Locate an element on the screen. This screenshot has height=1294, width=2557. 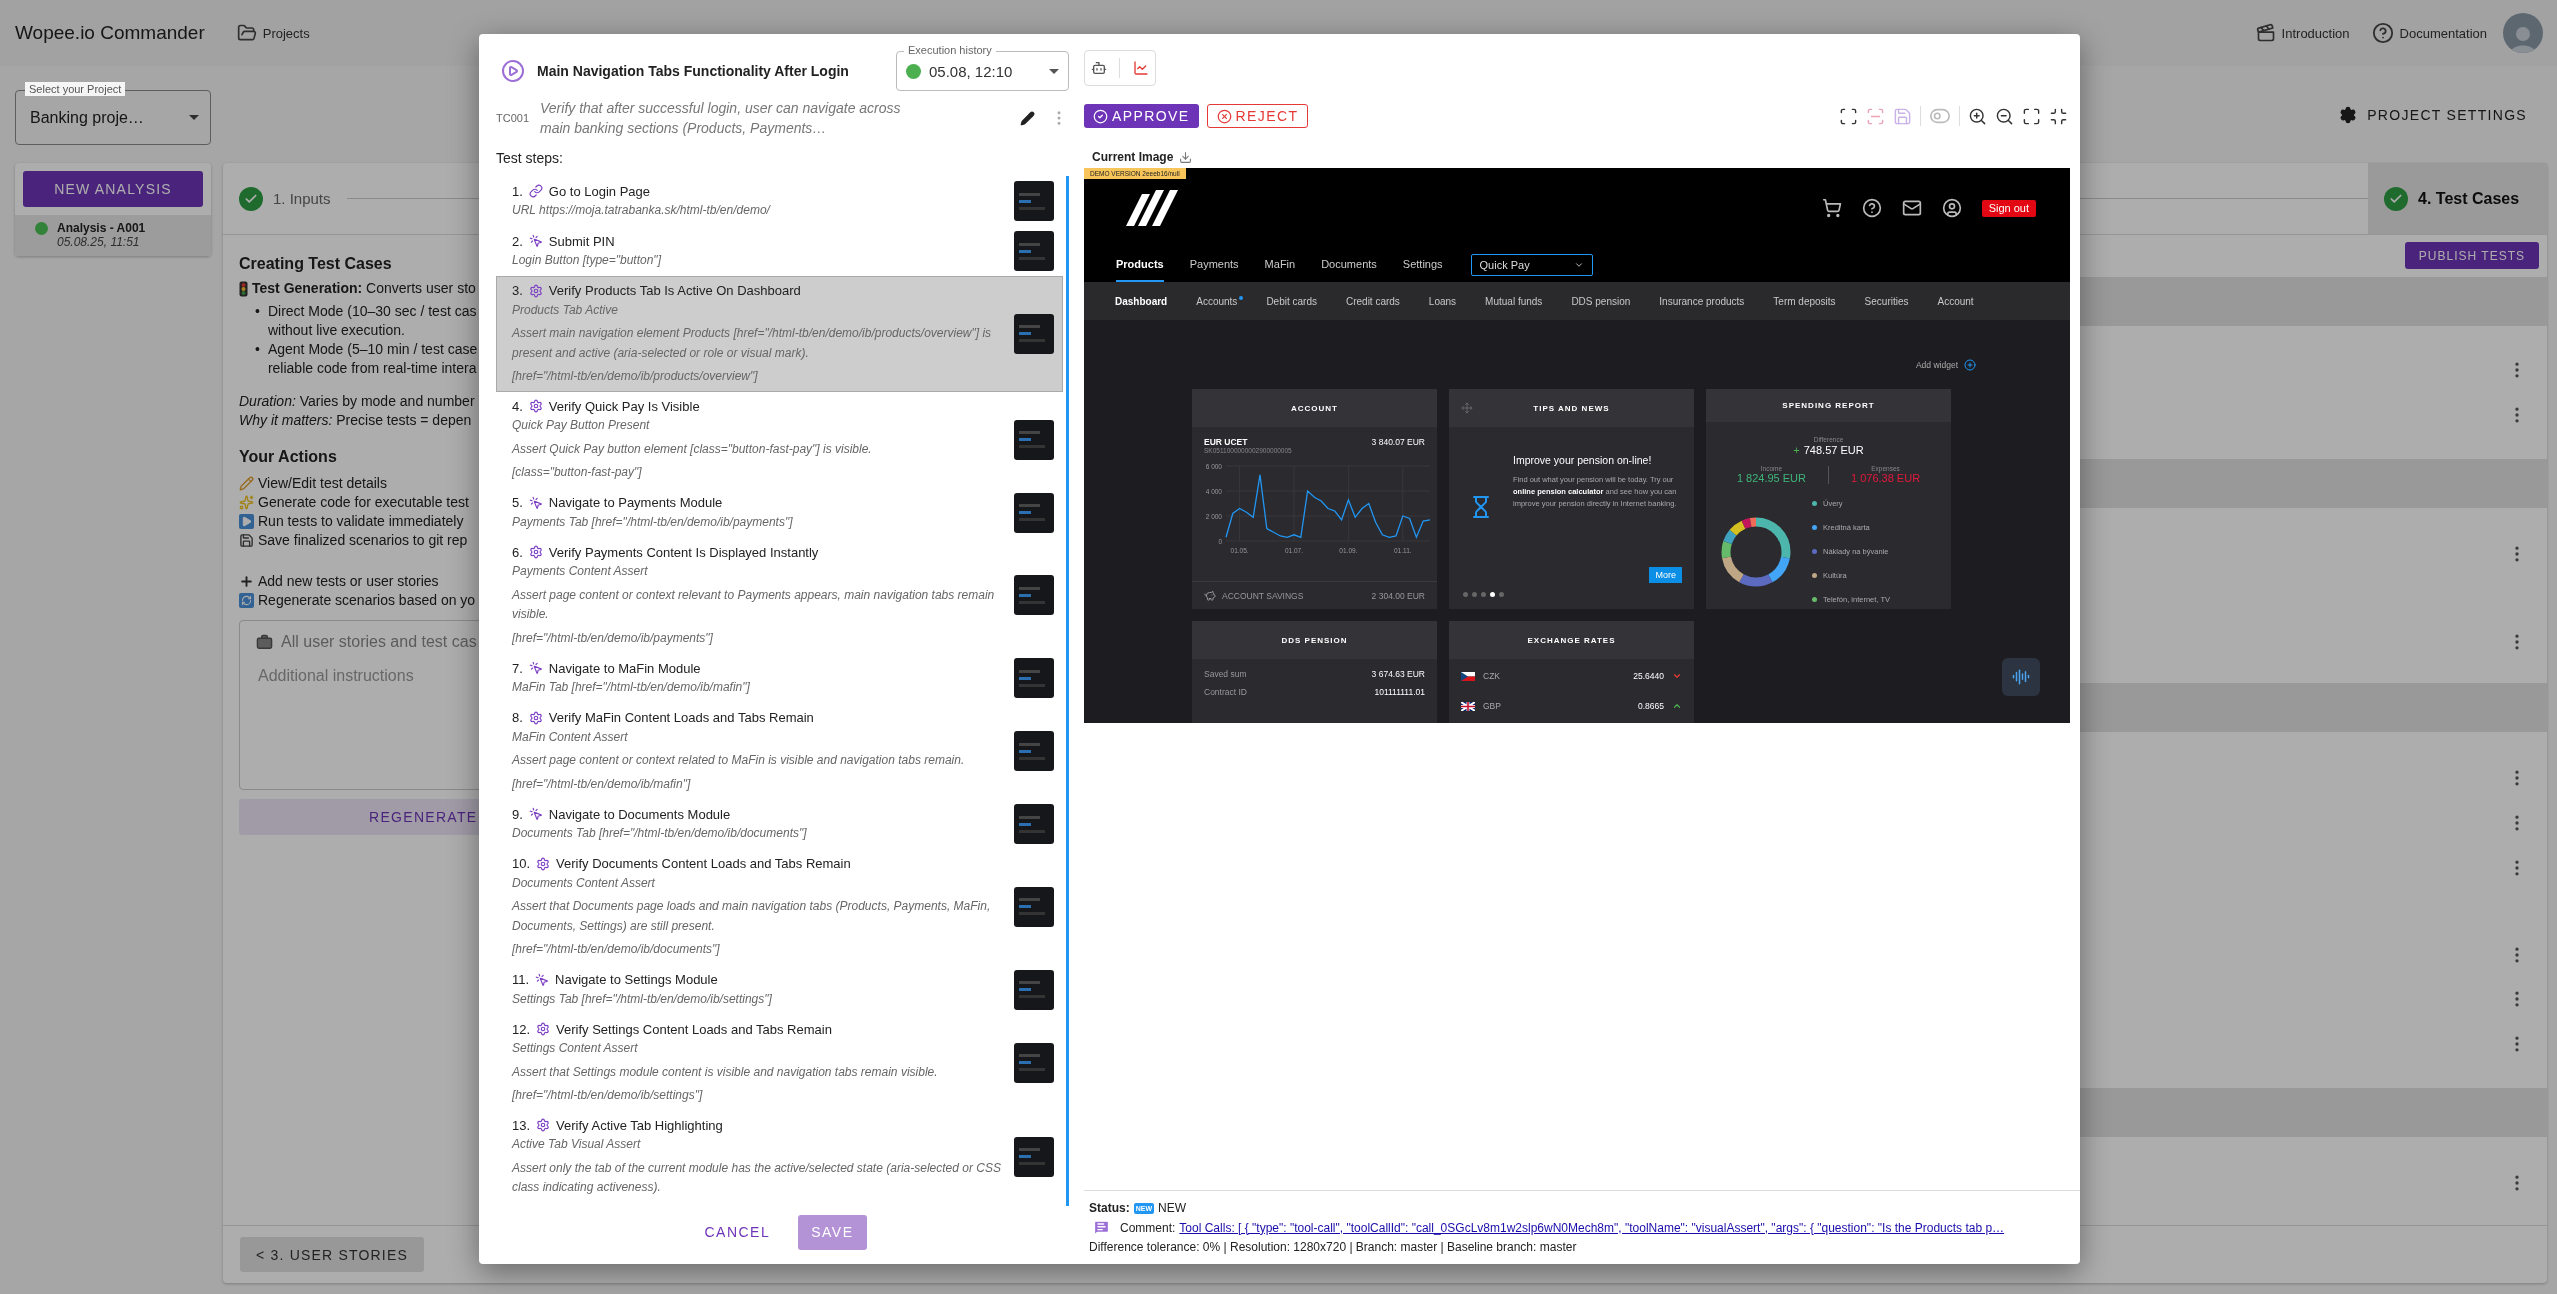
step-title: Navigate to MaFin Module is located at coordinates (624, 668).